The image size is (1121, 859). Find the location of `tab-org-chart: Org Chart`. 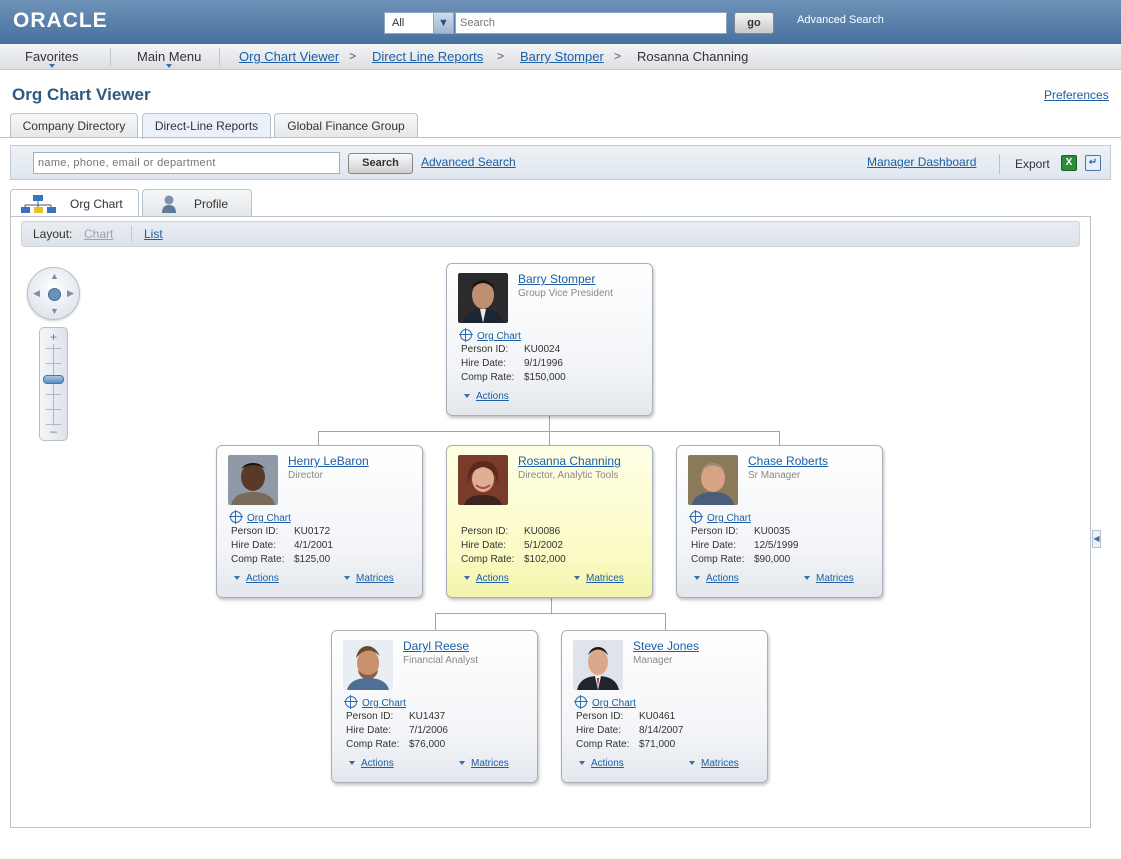

tab-org-chart: Org Chart is located at coordinates (74, 203).